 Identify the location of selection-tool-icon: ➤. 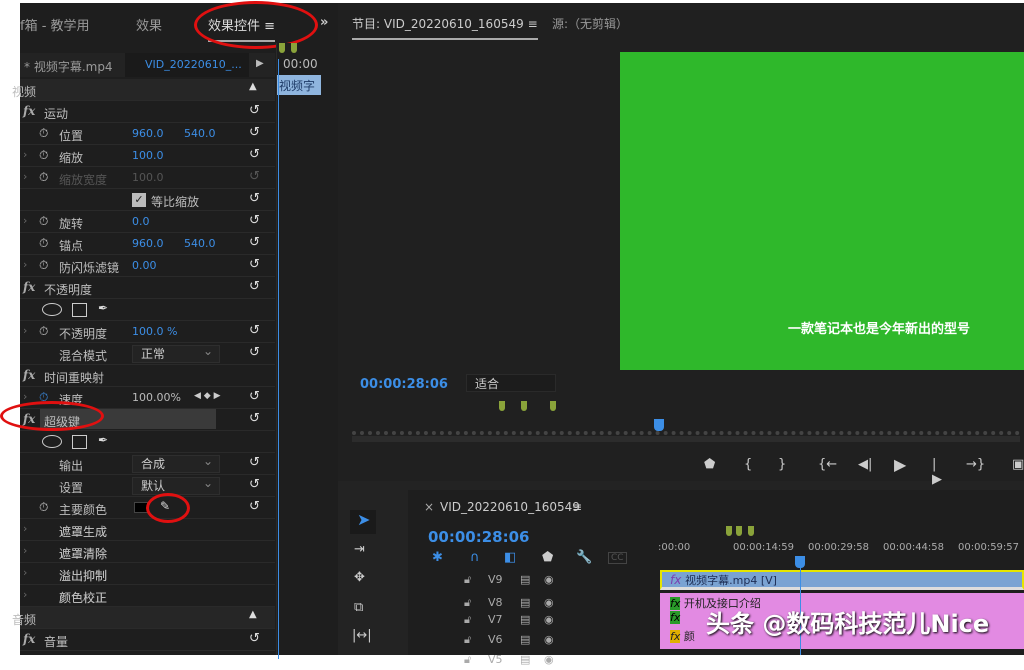
(363, 522).